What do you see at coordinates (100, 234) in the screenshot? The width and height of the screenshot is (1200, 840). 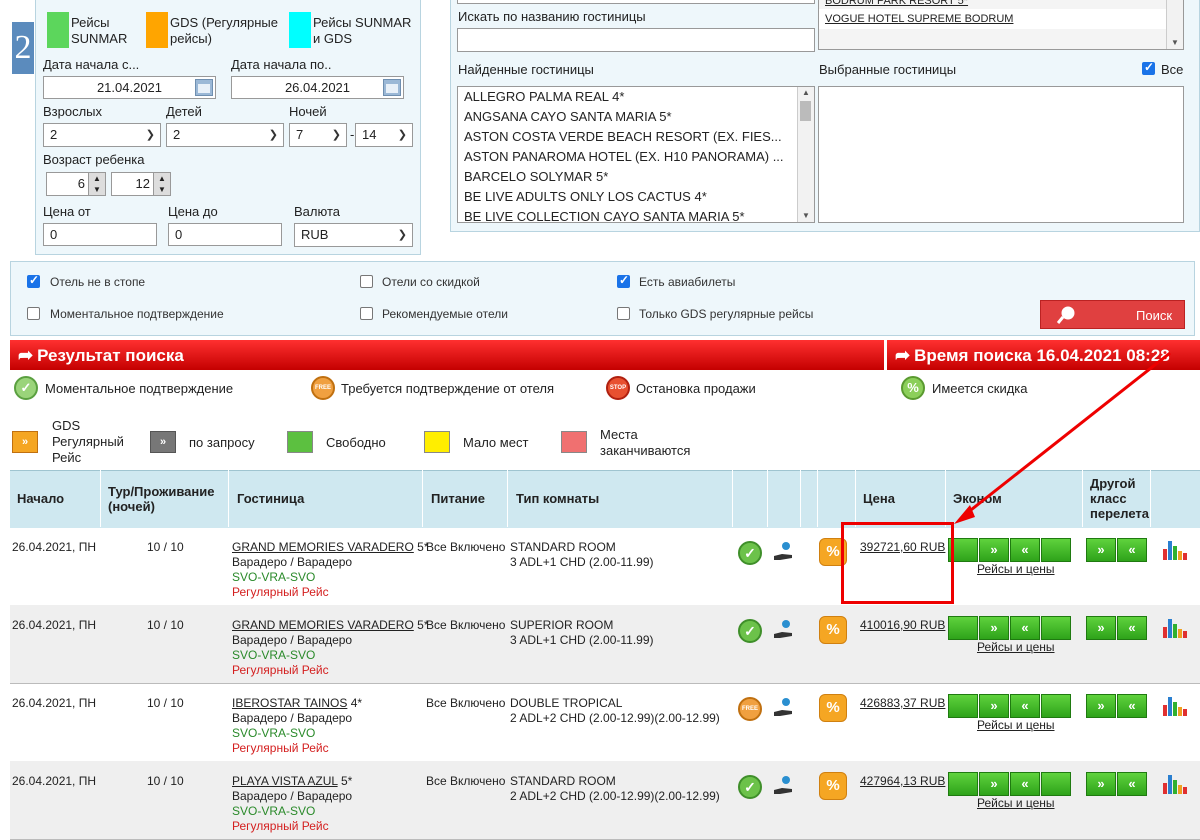 I see `price-from-input: 0` at bounding box center [100, 234].